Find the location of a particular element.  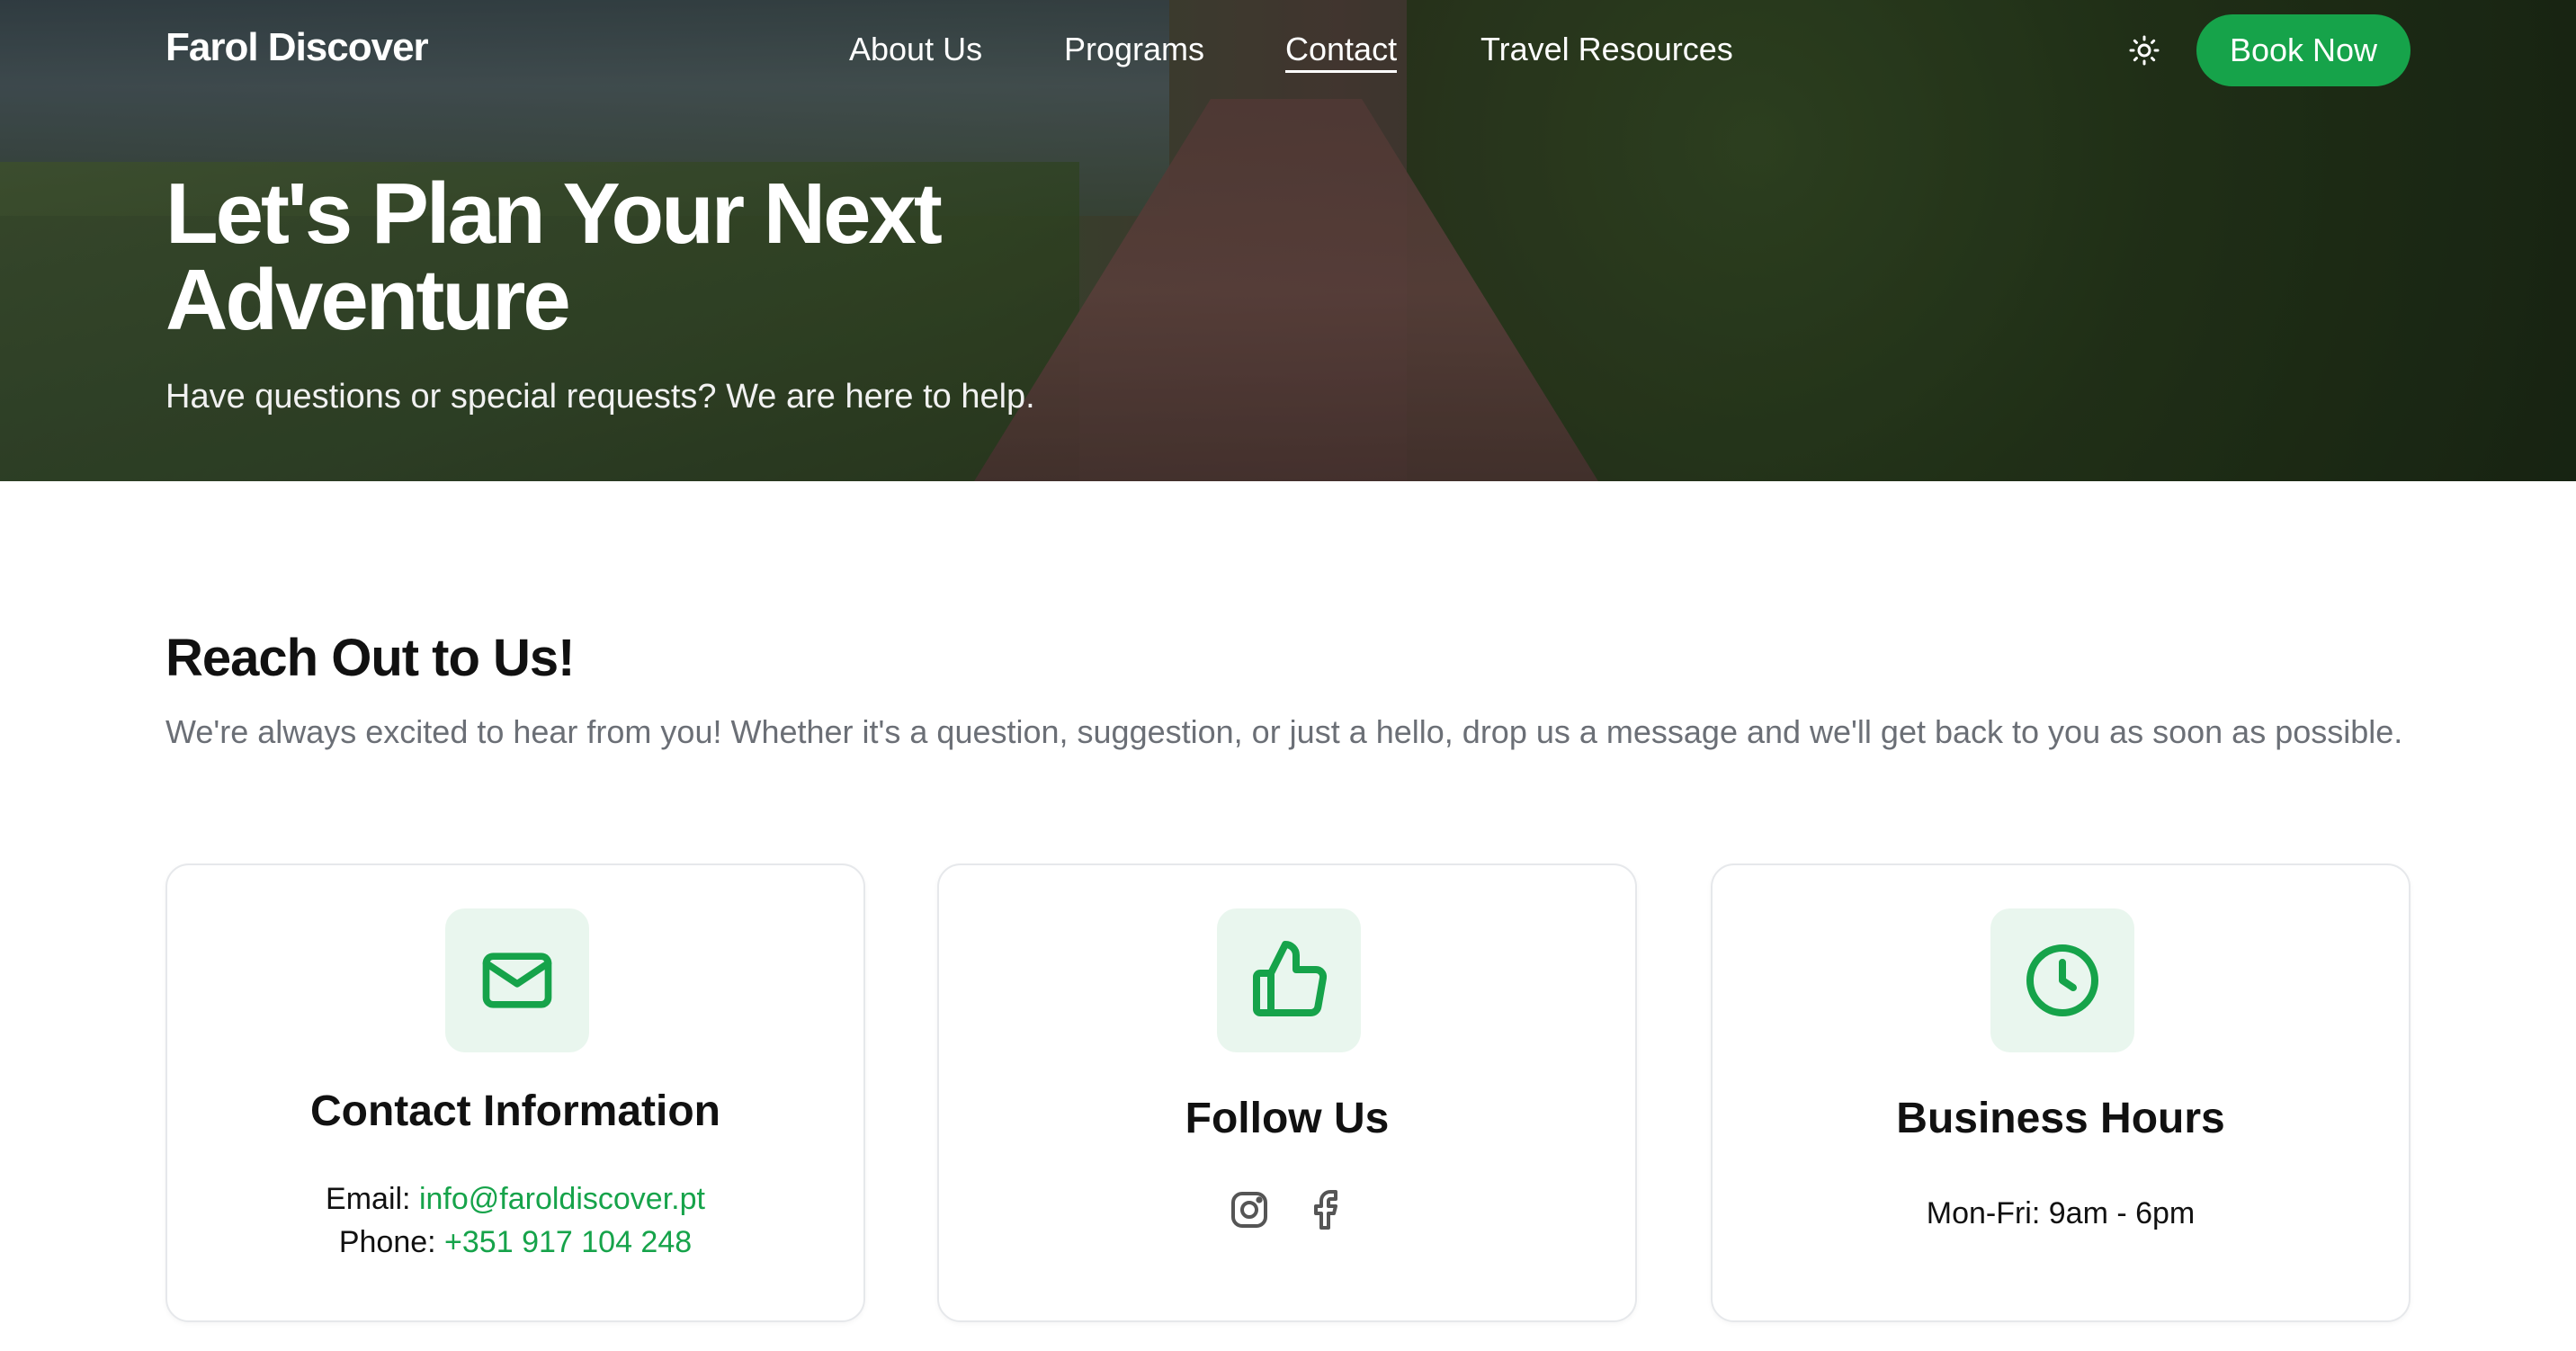

hours-text: Mon-Fri: 9am - 6pm is located at coordinates (2061, 1213).